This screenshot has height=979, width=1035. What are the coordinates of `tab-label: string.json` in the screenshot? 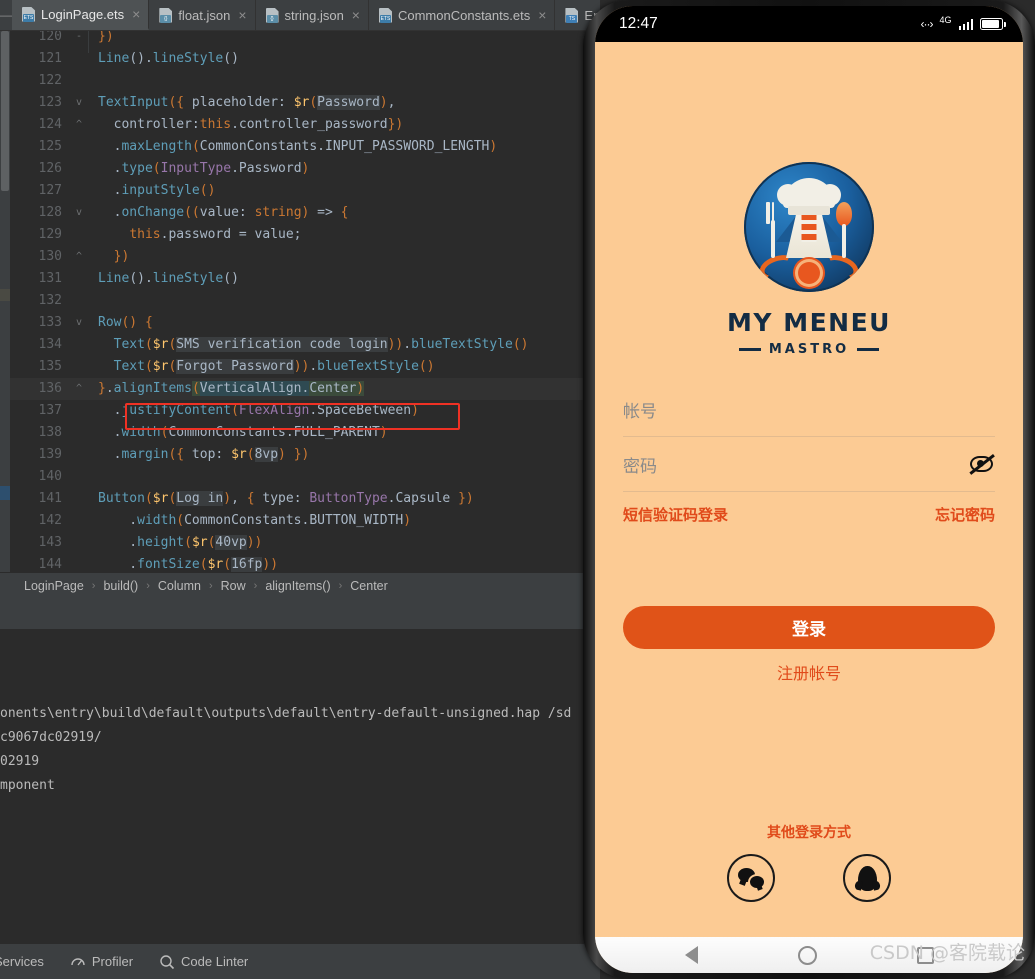 It's located at (314, 15).